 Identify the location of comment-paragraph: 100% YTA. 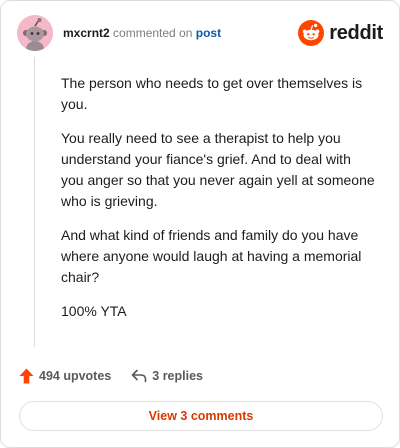
(94, 311).